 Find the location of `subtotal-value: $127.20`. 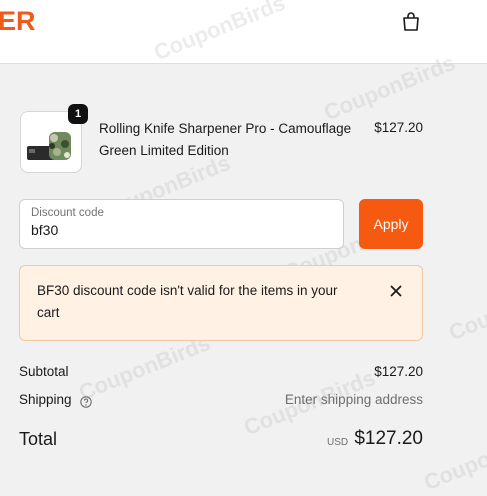

subtotal-value: $127.20 is located at coordinates (398, 371).